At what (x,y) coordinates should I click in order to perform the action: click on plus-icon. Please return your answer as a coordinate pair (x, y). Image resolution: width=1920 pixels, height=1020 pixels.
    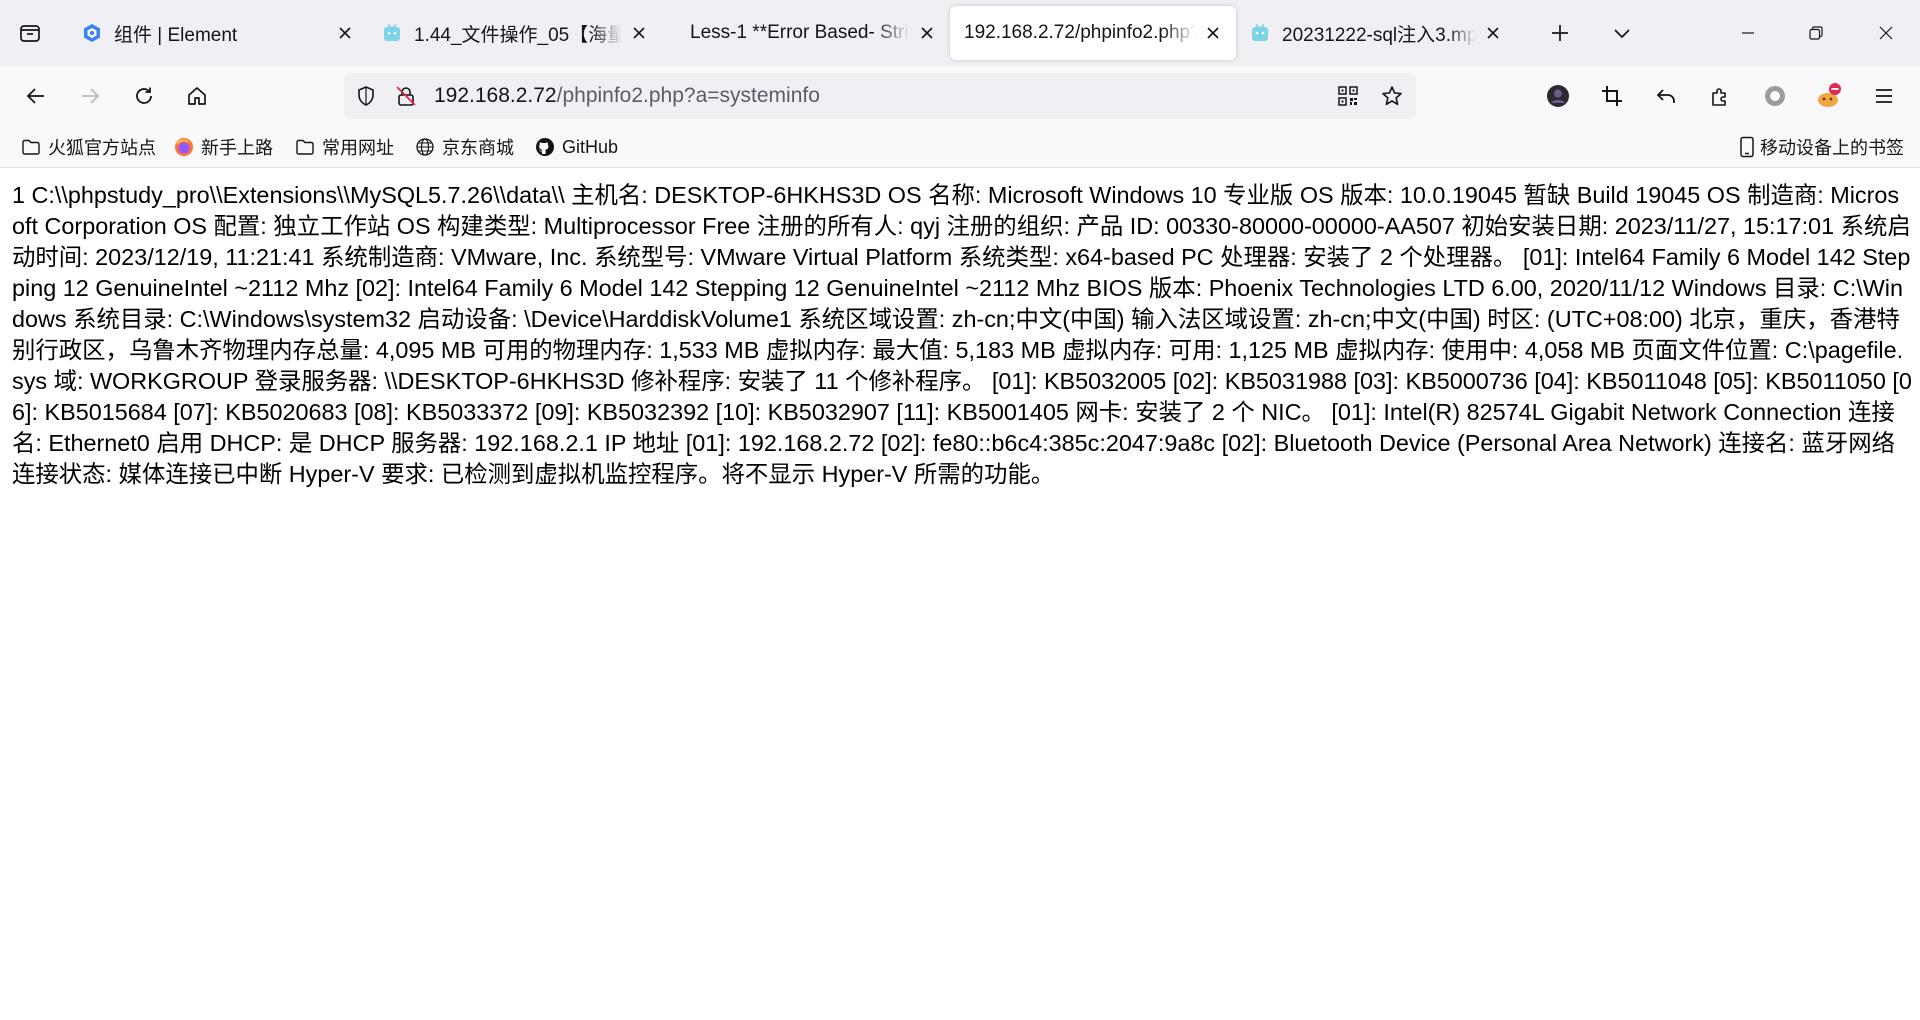
    Looking at the image, I should click on (1560, 33).